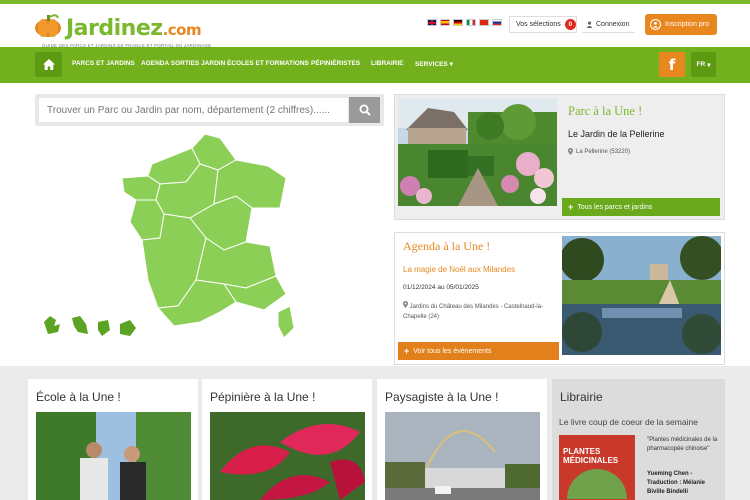  I want to click on connexion-link: Connexion, so click(608, 24).